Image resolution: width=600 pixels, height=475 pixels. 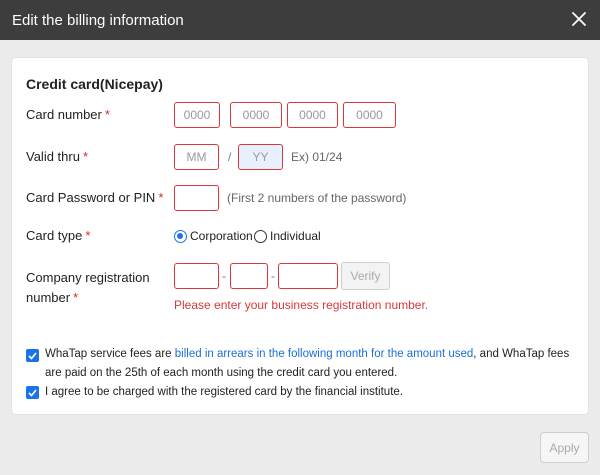 I want to click on password-label-text: Card Password or PIN, so click(x=91, y=197).